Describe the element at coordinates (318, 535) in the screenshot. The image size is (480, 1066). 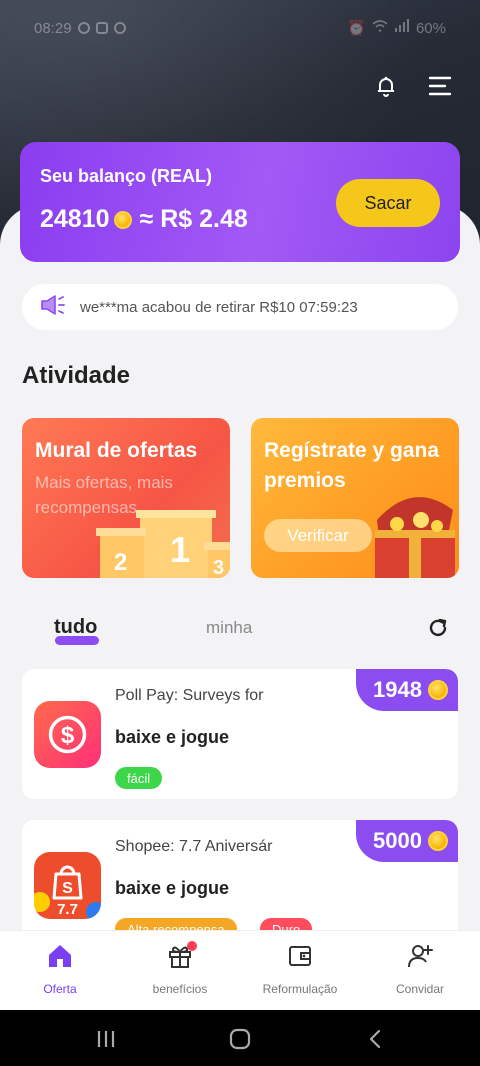
I see `verify-button: Verificar` at that location.